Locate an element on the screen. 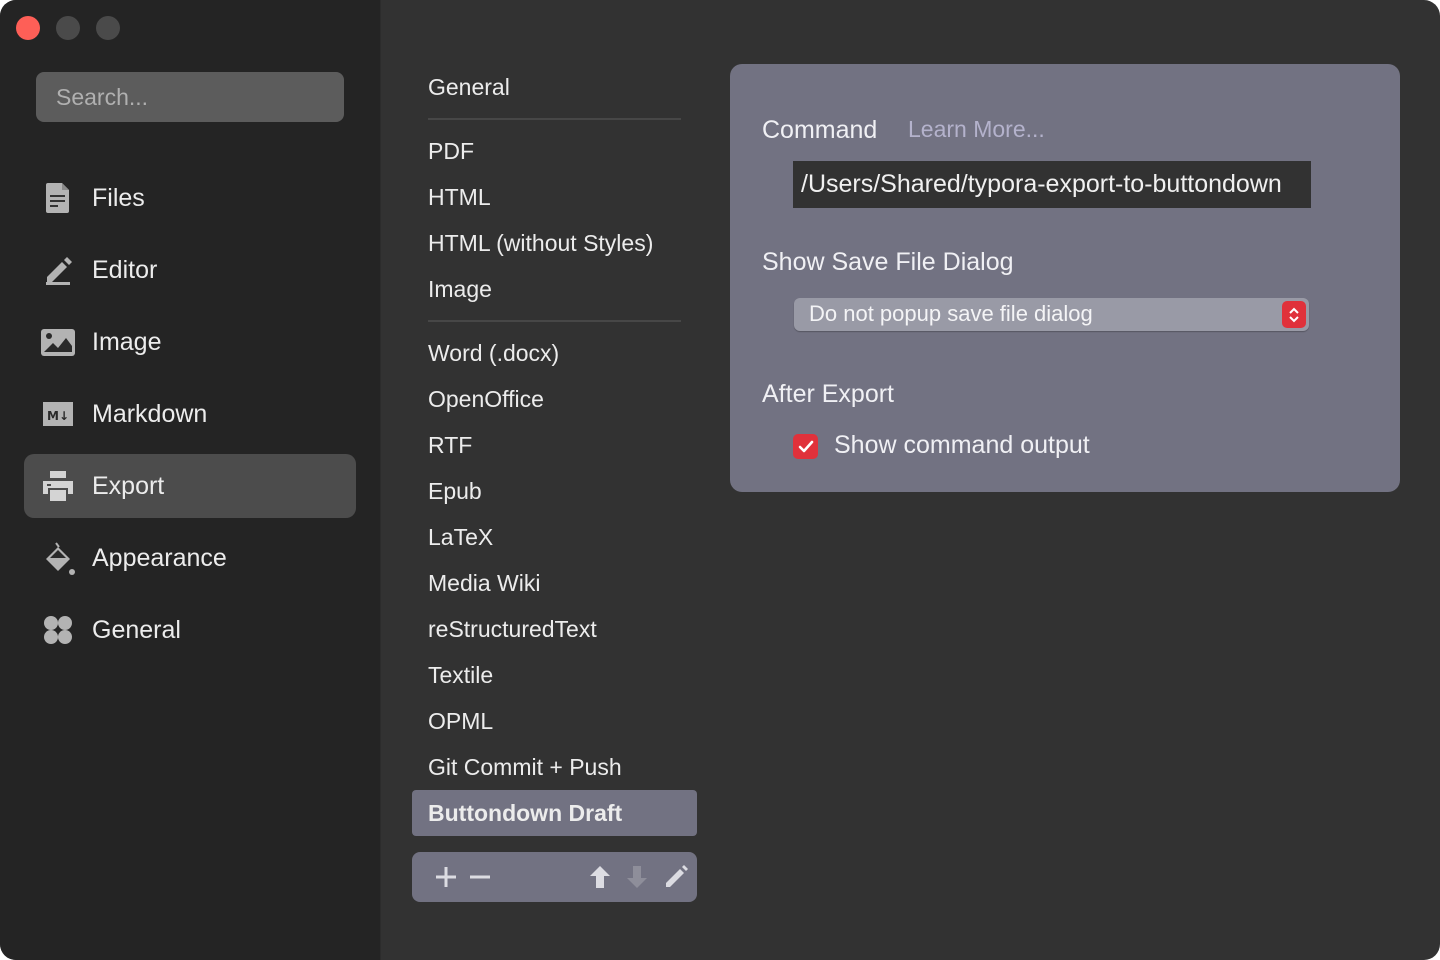 The height and width of the screenshot is (960, 1440). format-item-word: Word (.docx) is located at coordinates (554, 353).